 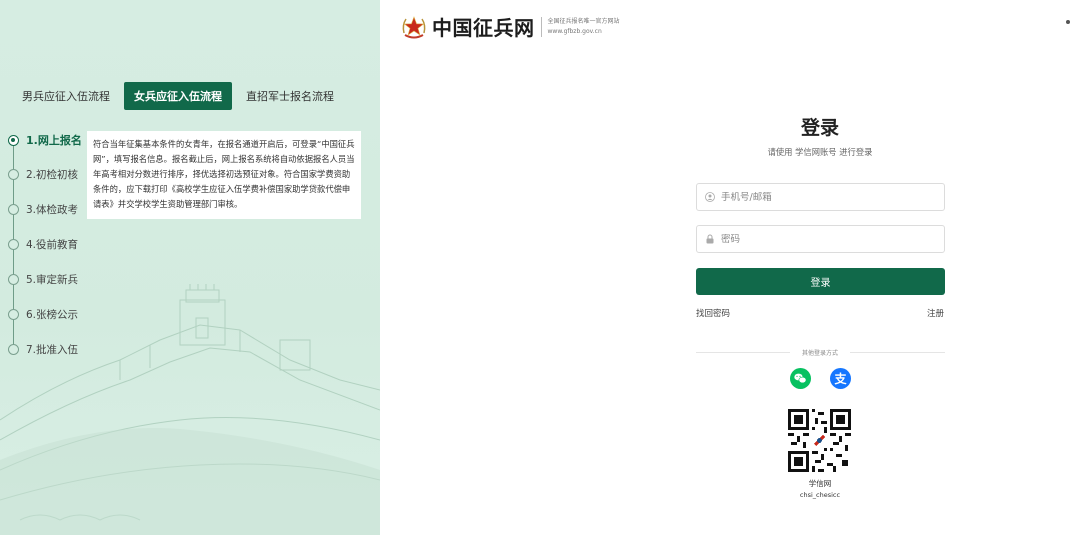 What do you see at coordinates (820, 152) in the screenshot?
I see `login-subtitle: 请使用 学信网账号 进行登录` at bounding box center [820, 152].